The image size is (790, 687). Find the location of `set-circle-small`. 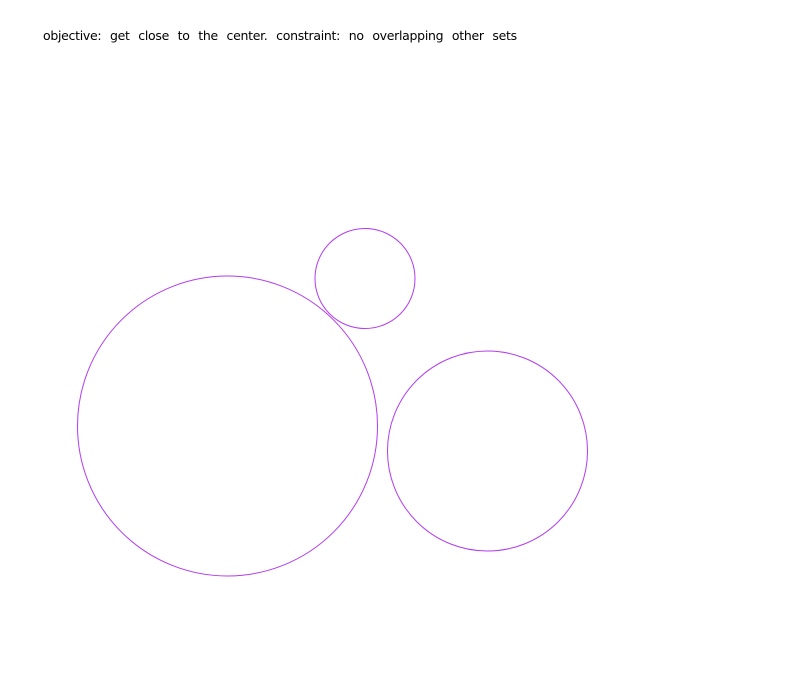

set-circle-small is located at coordinates (365, 278).